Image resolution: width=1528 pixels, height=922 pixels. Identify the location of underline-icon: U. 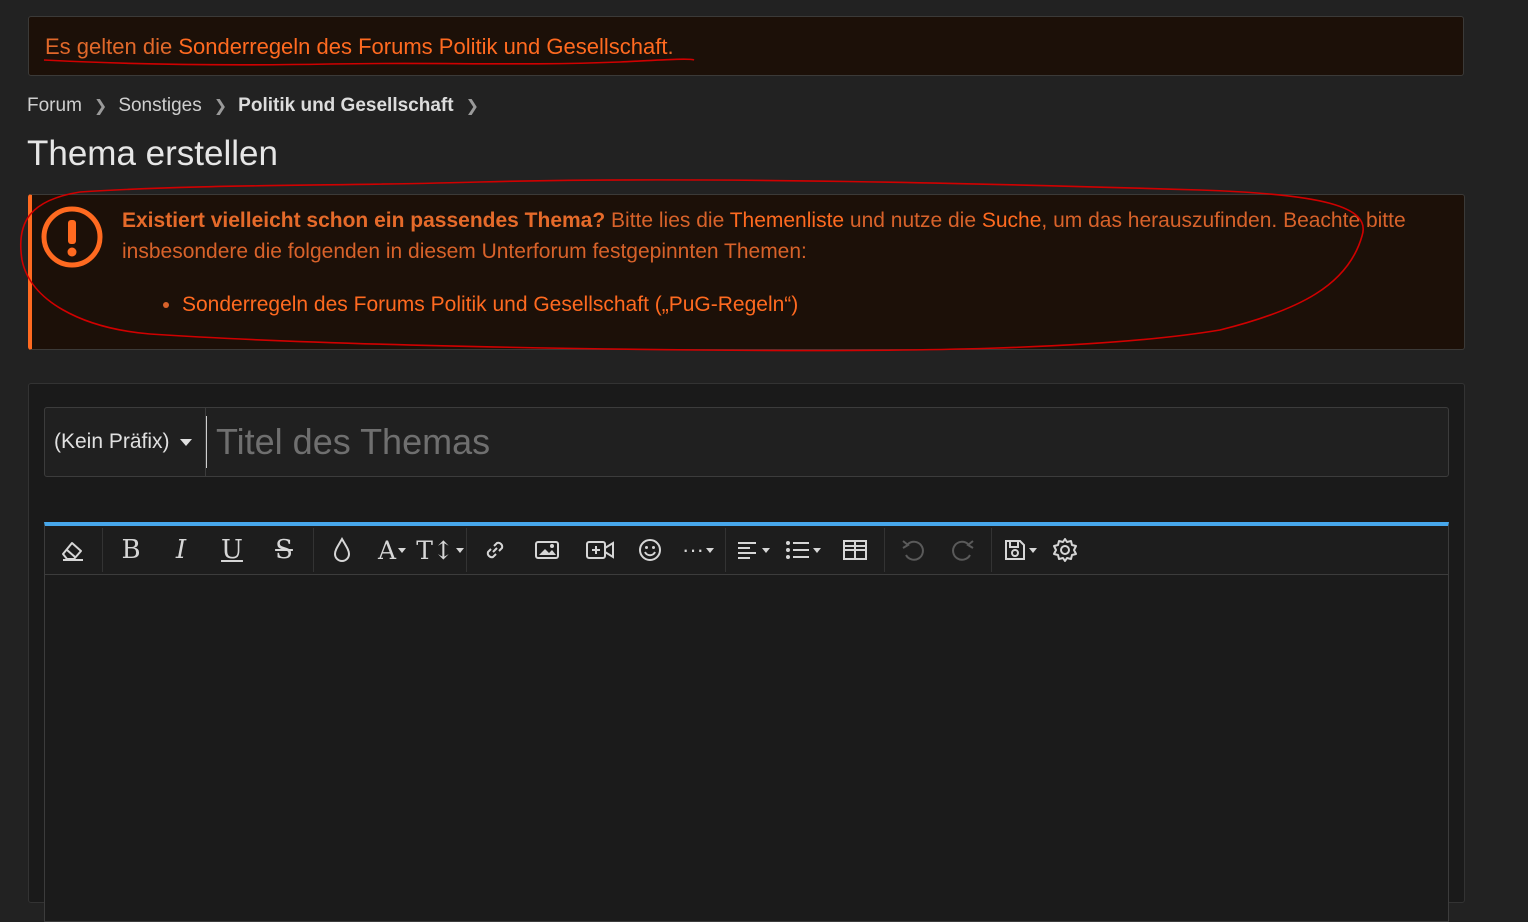
(232, 550).